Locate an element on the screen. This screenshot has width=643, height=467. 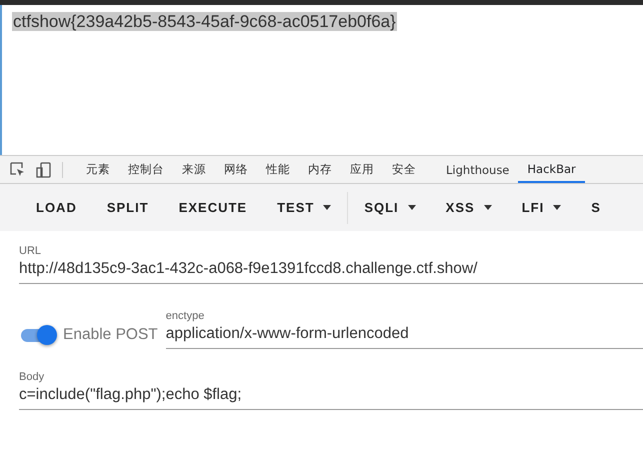
url-field: http://48d135c9-3ac1-432c-a068-f9e1391fccd8.challenge.ctf.show/ is located at coordinates (331, 270).